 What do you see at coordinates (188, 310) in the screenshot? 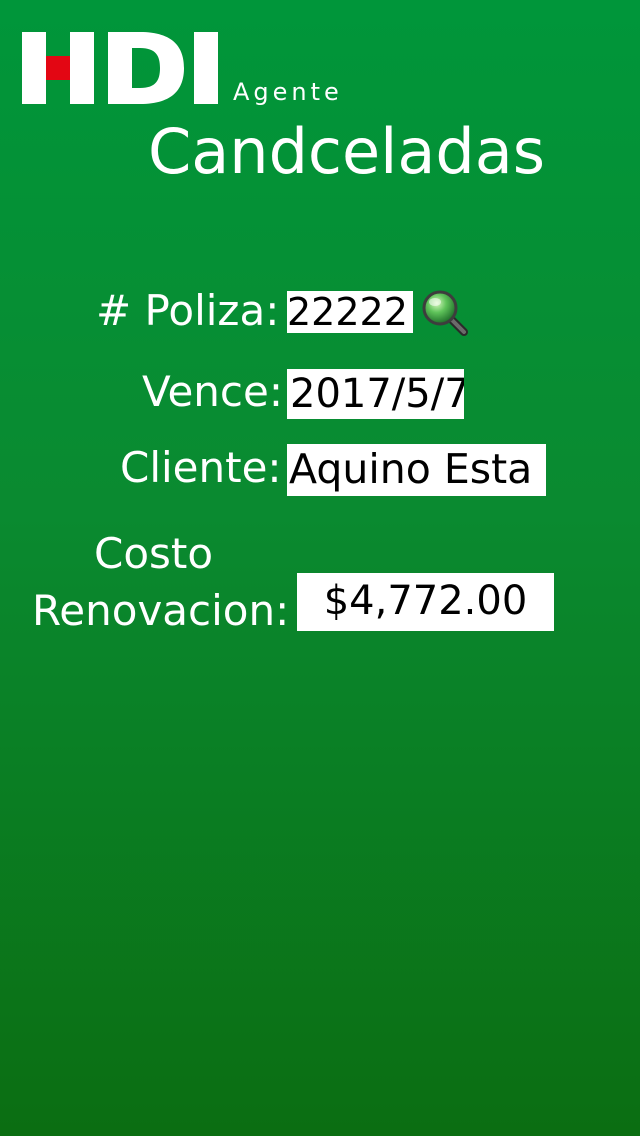
I see `poliza-label: # Poliza:` at bounding box center [188, 310].